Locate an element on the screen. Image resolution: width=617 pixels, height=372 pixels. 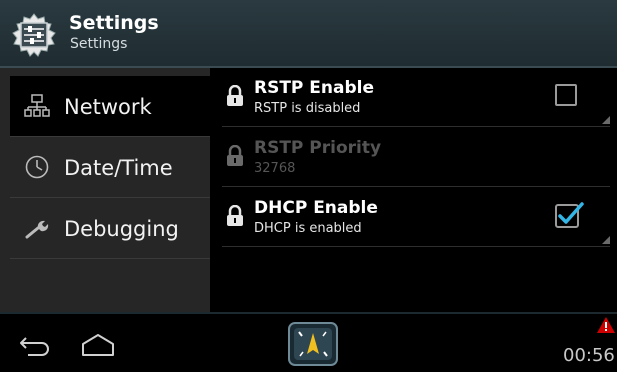
nav-item-date-time: Date/Time is located at coordinates (110, 167).